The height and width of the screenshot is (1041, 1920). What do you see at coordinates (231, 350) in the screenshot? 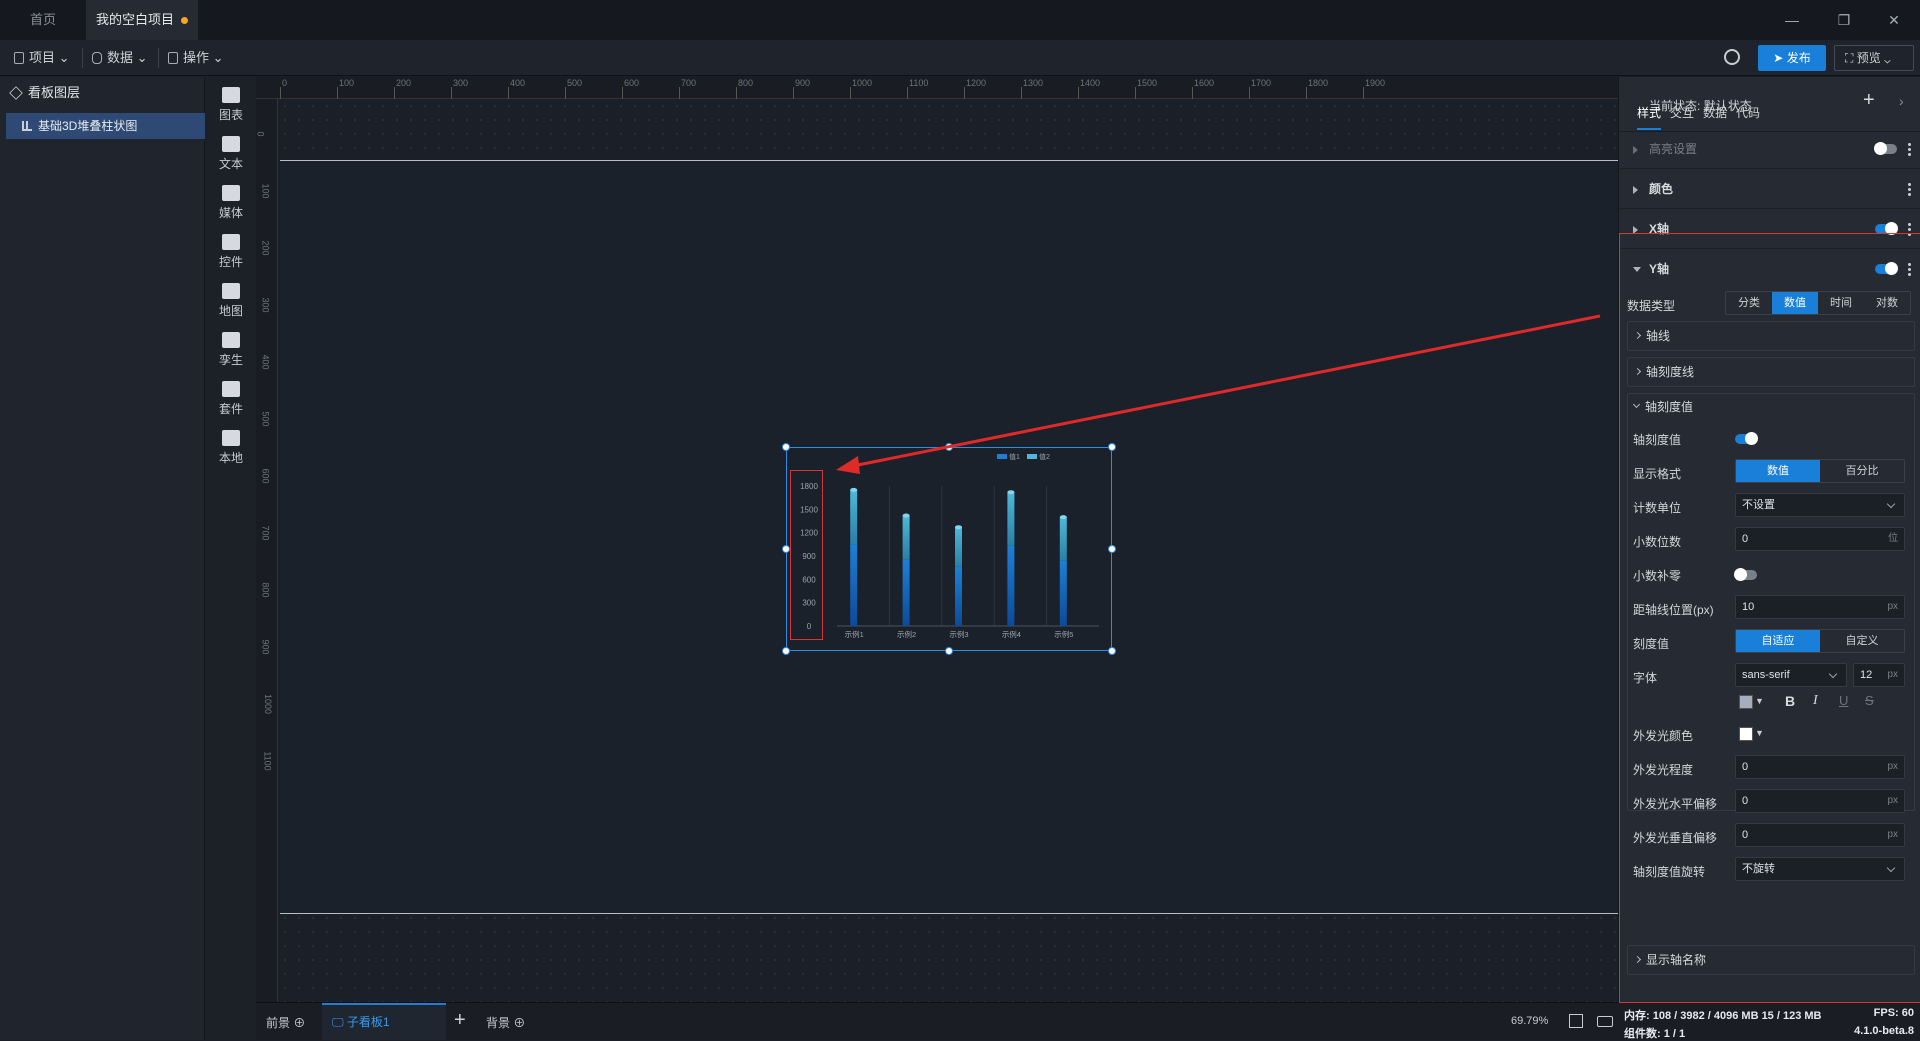
I see `tool-5: 孪生` at bounding box center [231, 350].